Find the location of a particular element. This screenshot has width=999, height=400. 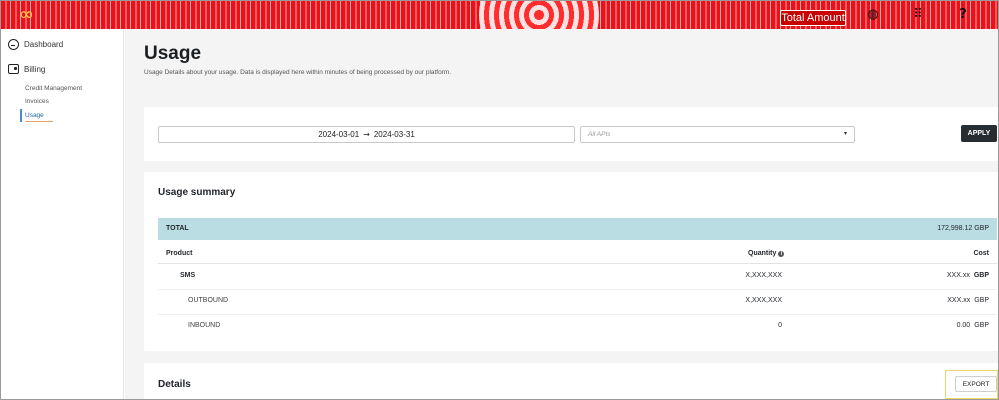

sidebar-item-usage: Usage is located at coordinates (34, 115).